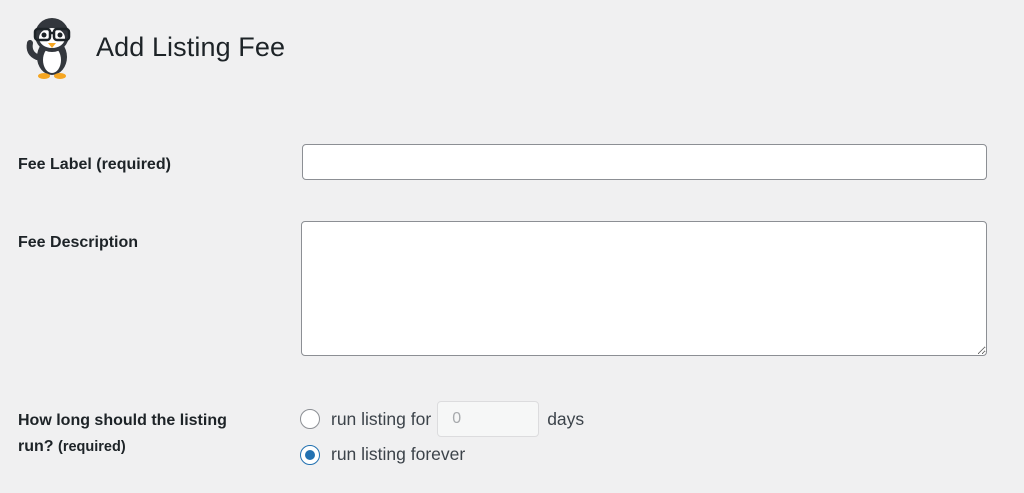  I want to click on duration-required-note: (required), so click(92, 447).